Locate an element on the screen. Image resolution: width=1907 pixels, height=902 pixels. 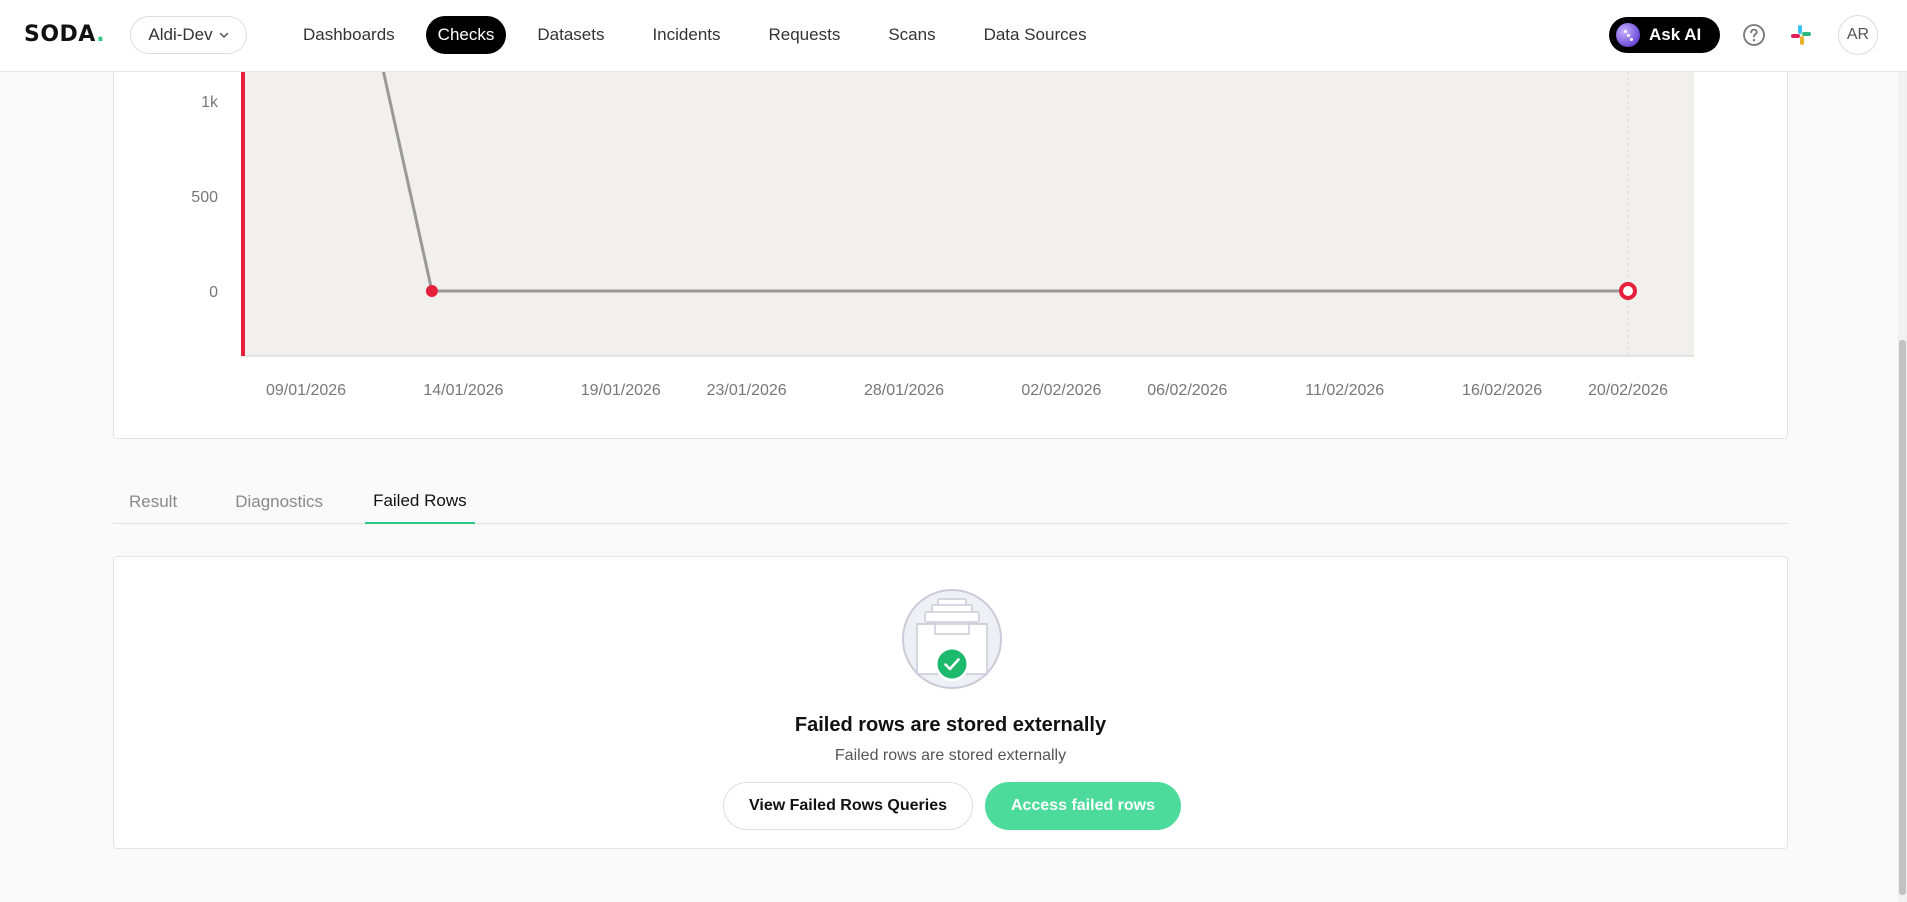
y-tick-label: 1k is located at coordinates (210, 102).